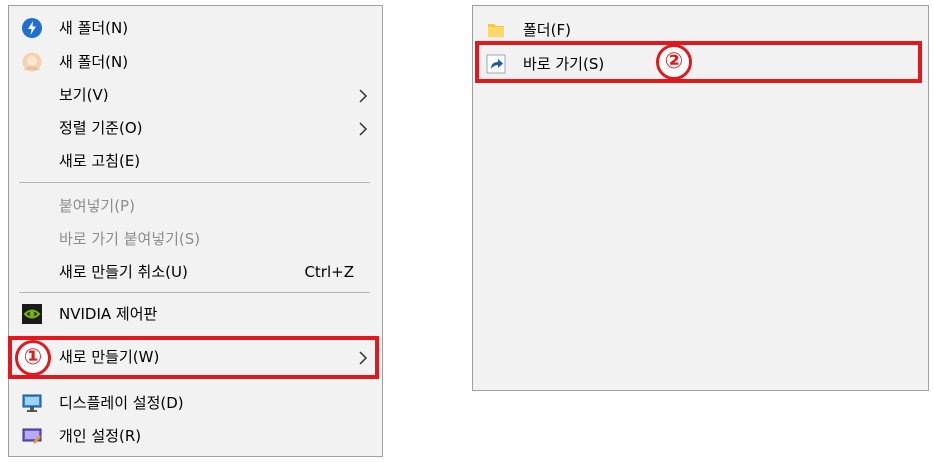  What do you see at coordinates (195, 28) in the screenshot?
I see `menu-item-new-folder-1: 새 폴더(N)` at bounding box center [195, 28].